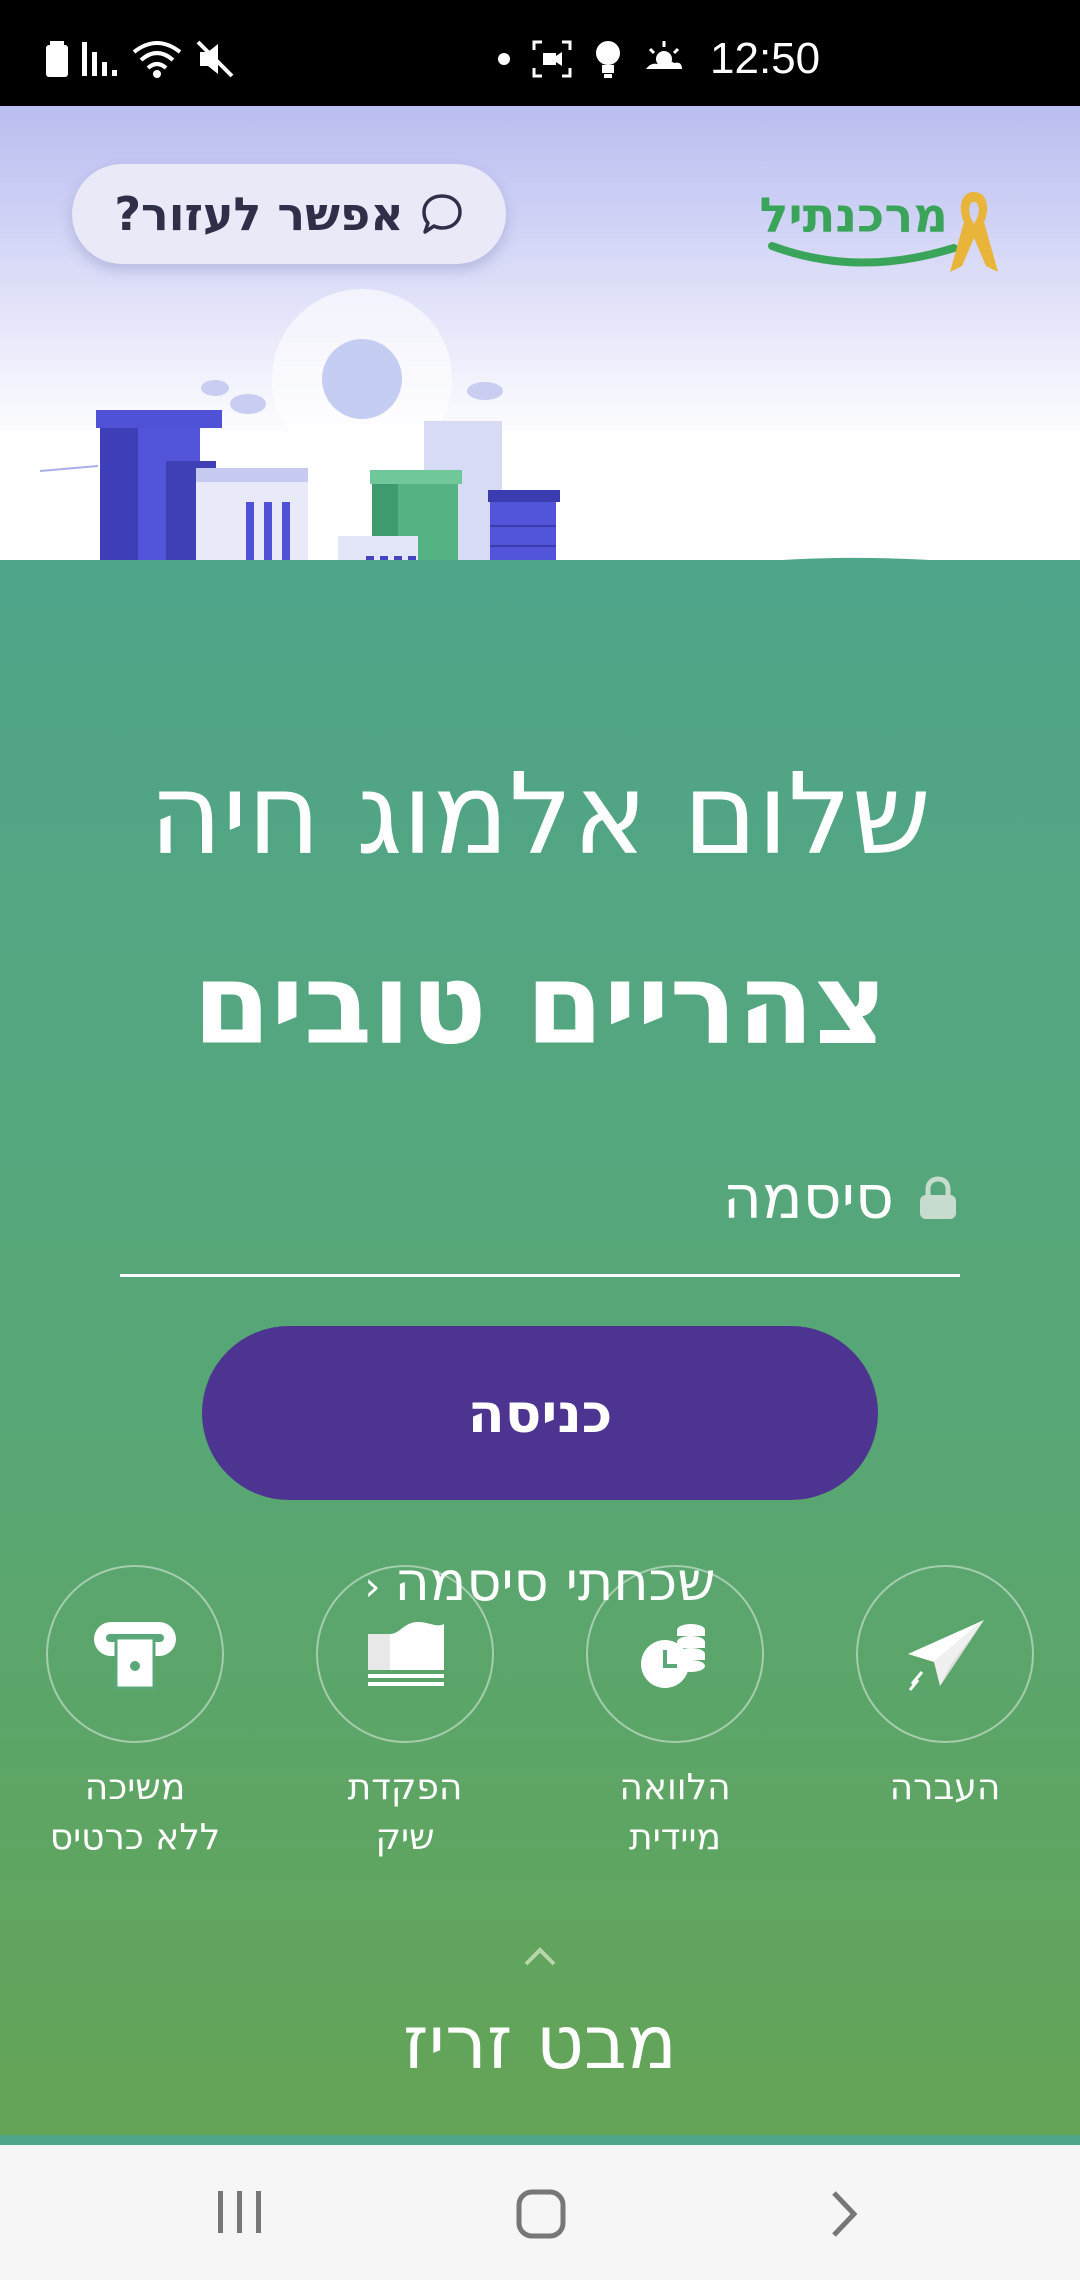 This screenshot has width=1080, height=2280. I want to click on bulb-icon, so click(608, 59).